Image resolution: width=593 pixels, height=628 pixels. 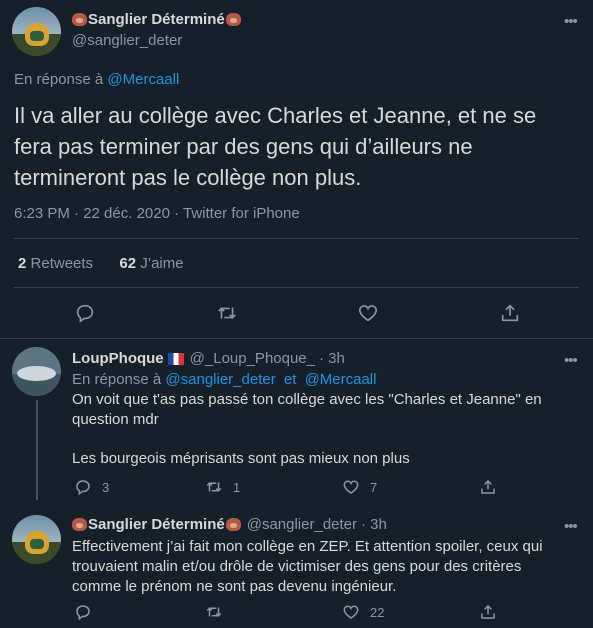 I want to click on thread-line, so click(x=37, y=450).